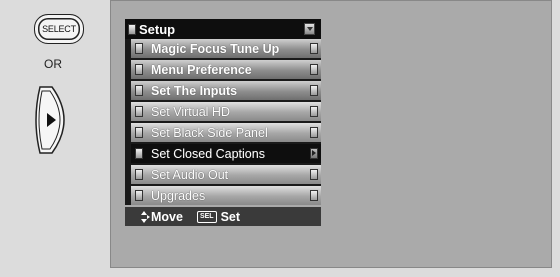 The image size is (560, 277). I want to click on menu-item-magic-focus-tune-up: Magic Focus Tune Up, so click(226, 48).